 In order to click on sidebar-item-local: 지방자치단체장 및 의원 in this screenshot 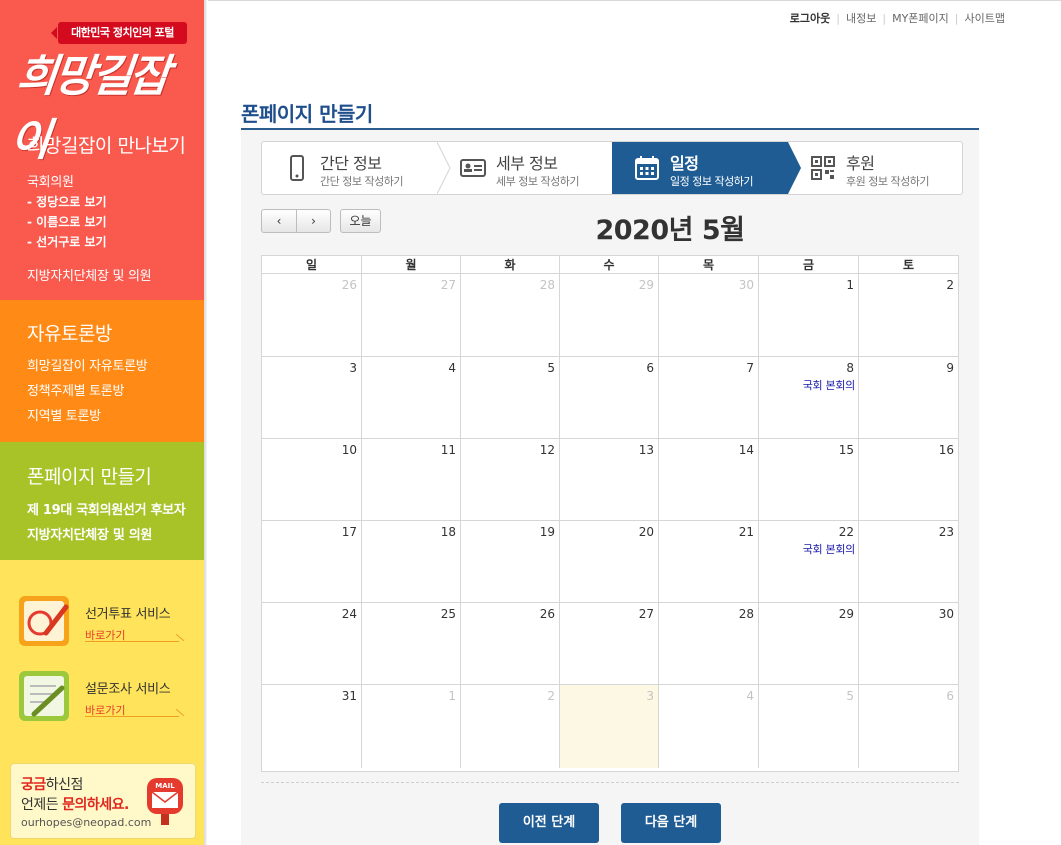, I will do `click(89, 274)`.